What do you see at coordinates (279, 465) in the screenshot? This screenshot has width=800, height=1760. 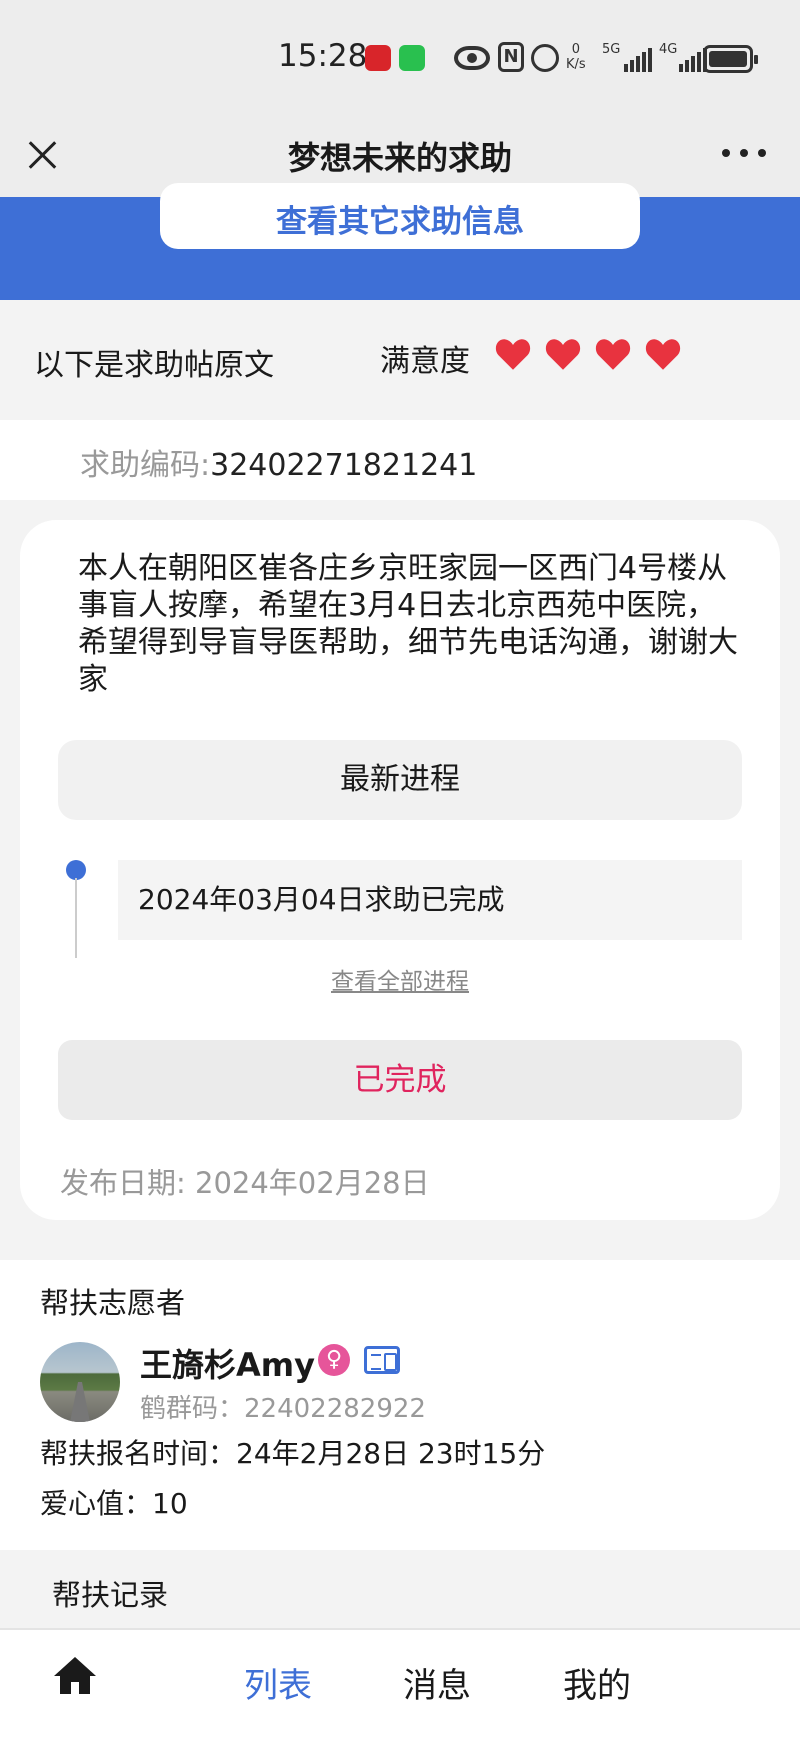 I see `request-code: 求助编码:32402271821241` at bounding box center [279, 465].